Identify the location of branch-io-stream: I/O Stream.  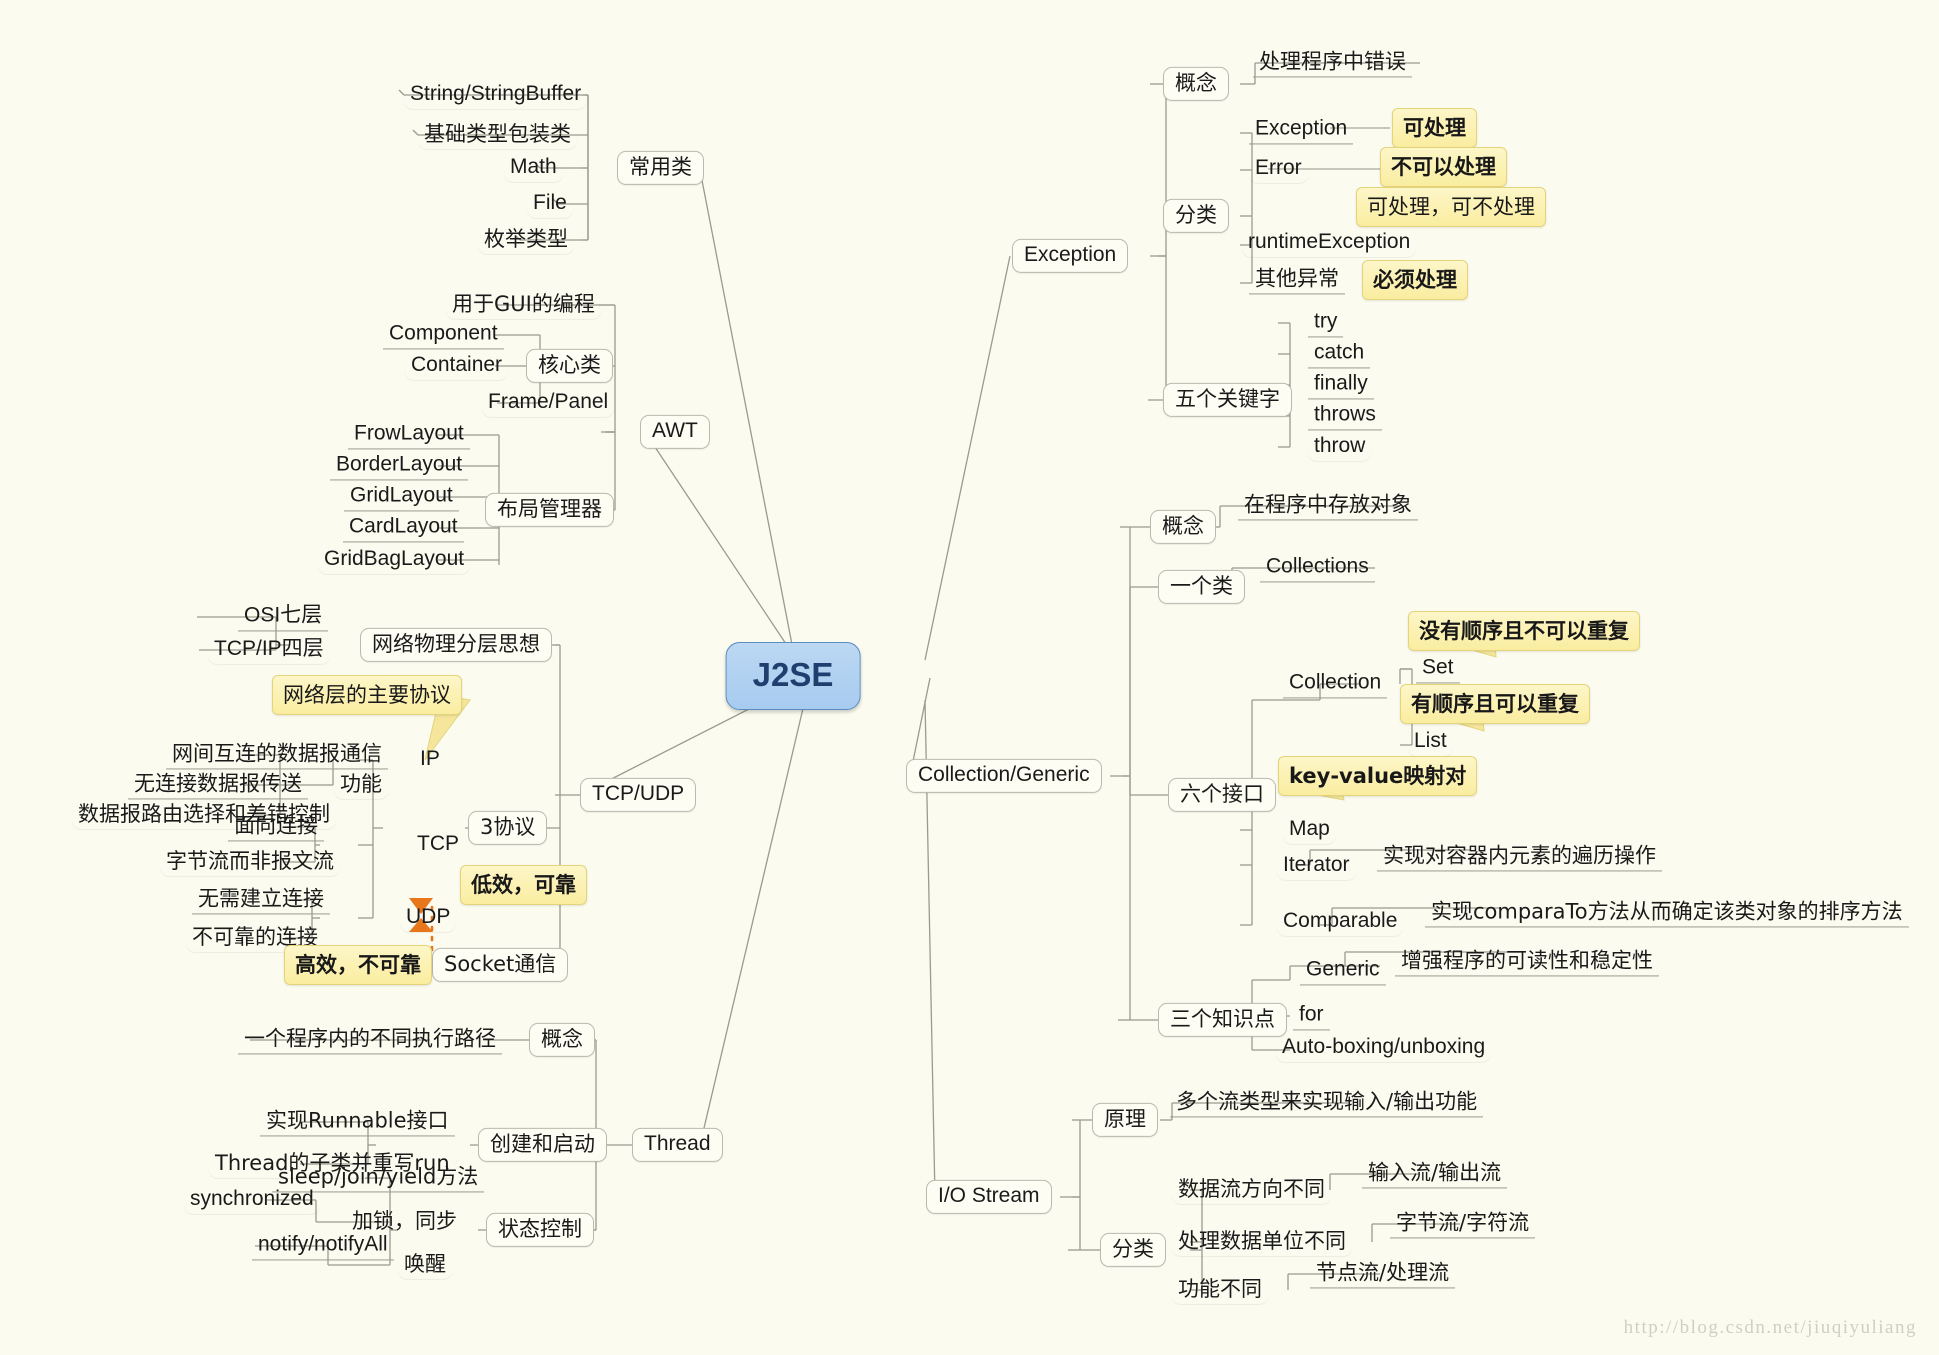
(989, 1197).